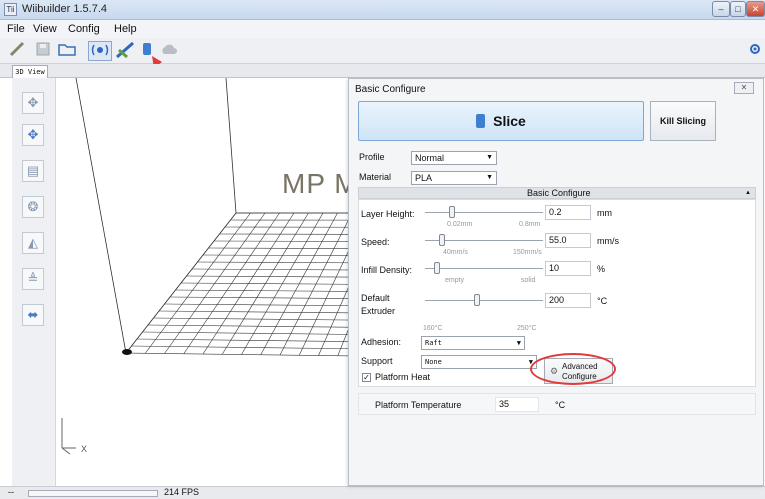  Describe the element at coordinates (33, 171) in the screenshot. I see `view-front-icon: ▤` at that location.